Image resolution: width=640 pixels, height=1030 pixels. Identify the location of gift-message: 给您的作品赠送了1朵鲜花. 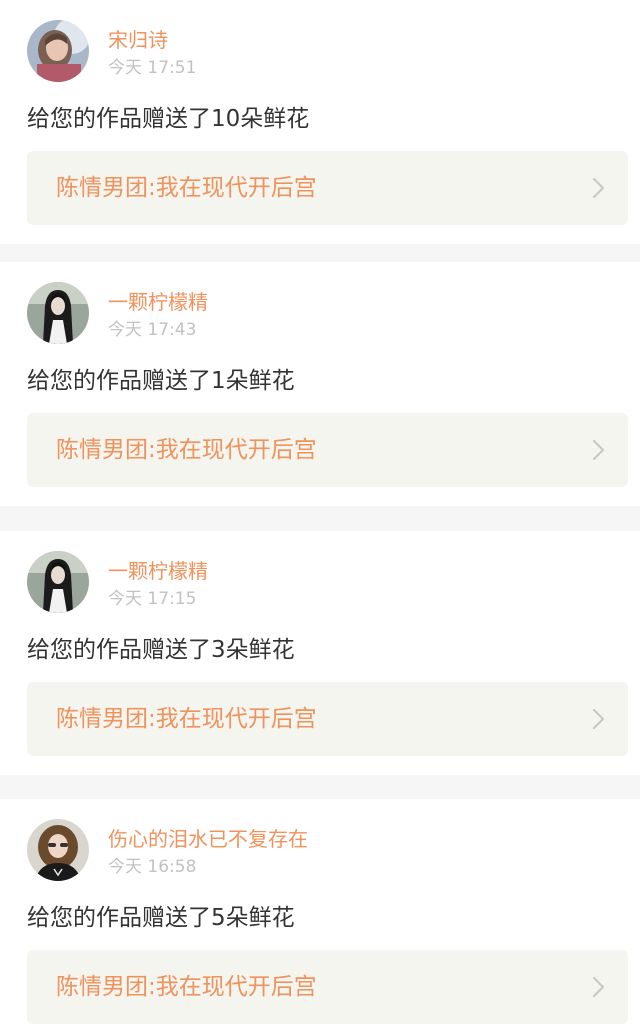
(161, 381).